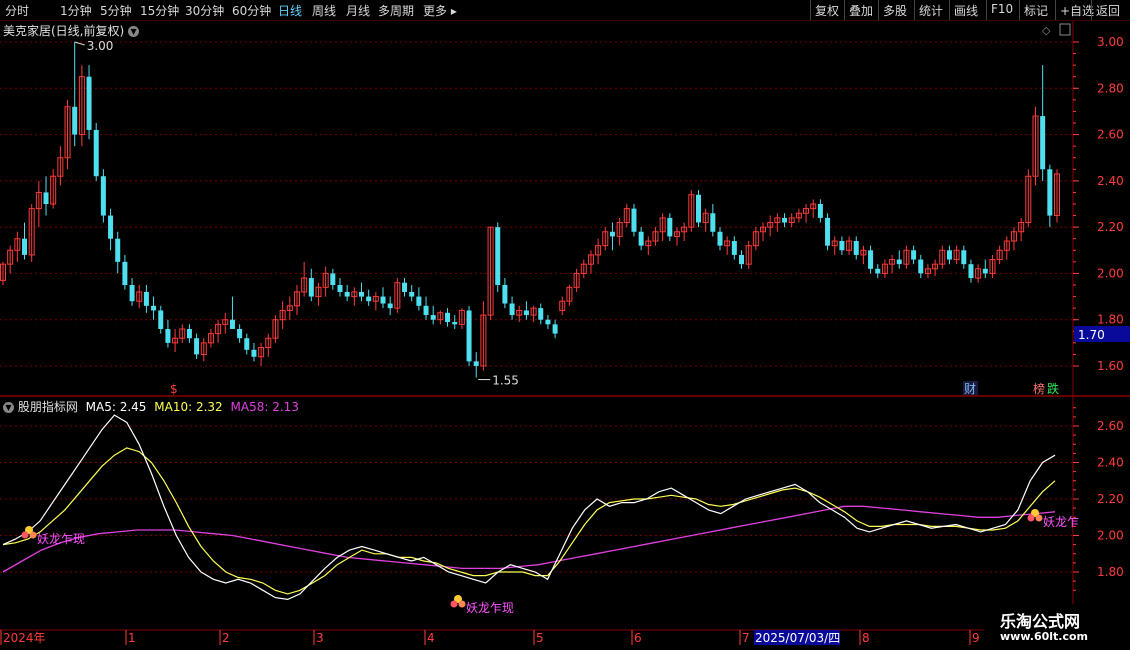 Image resolution: width=1130 pixels, height=650 pixels. Describe the element at coordinates (1110, 42) in the screenshot. I see `main-y-tick-label: 3.00` at that location.